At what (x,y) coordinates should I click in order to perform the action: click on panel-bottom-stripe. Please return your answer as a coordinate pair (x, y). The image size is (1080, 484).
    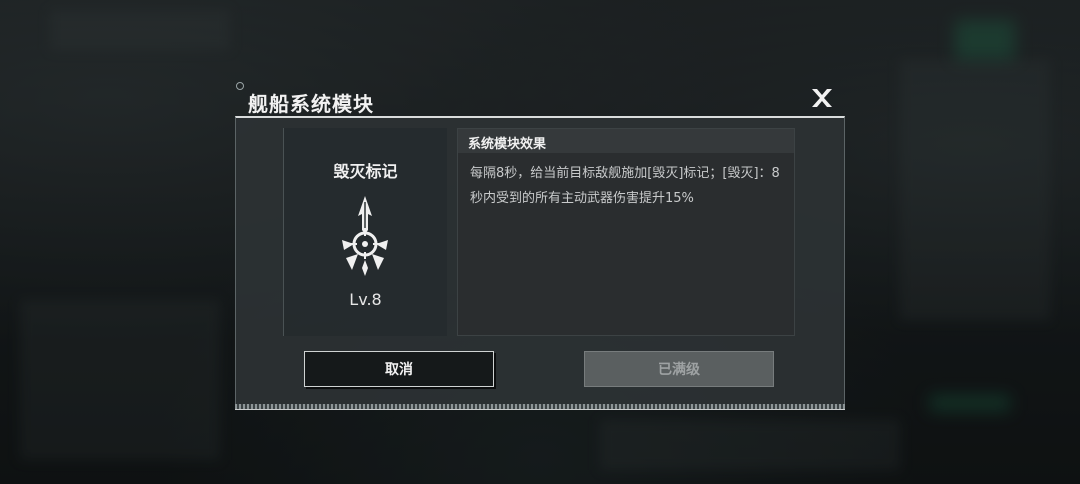
    Looking at the image, I should click on (540, 407).